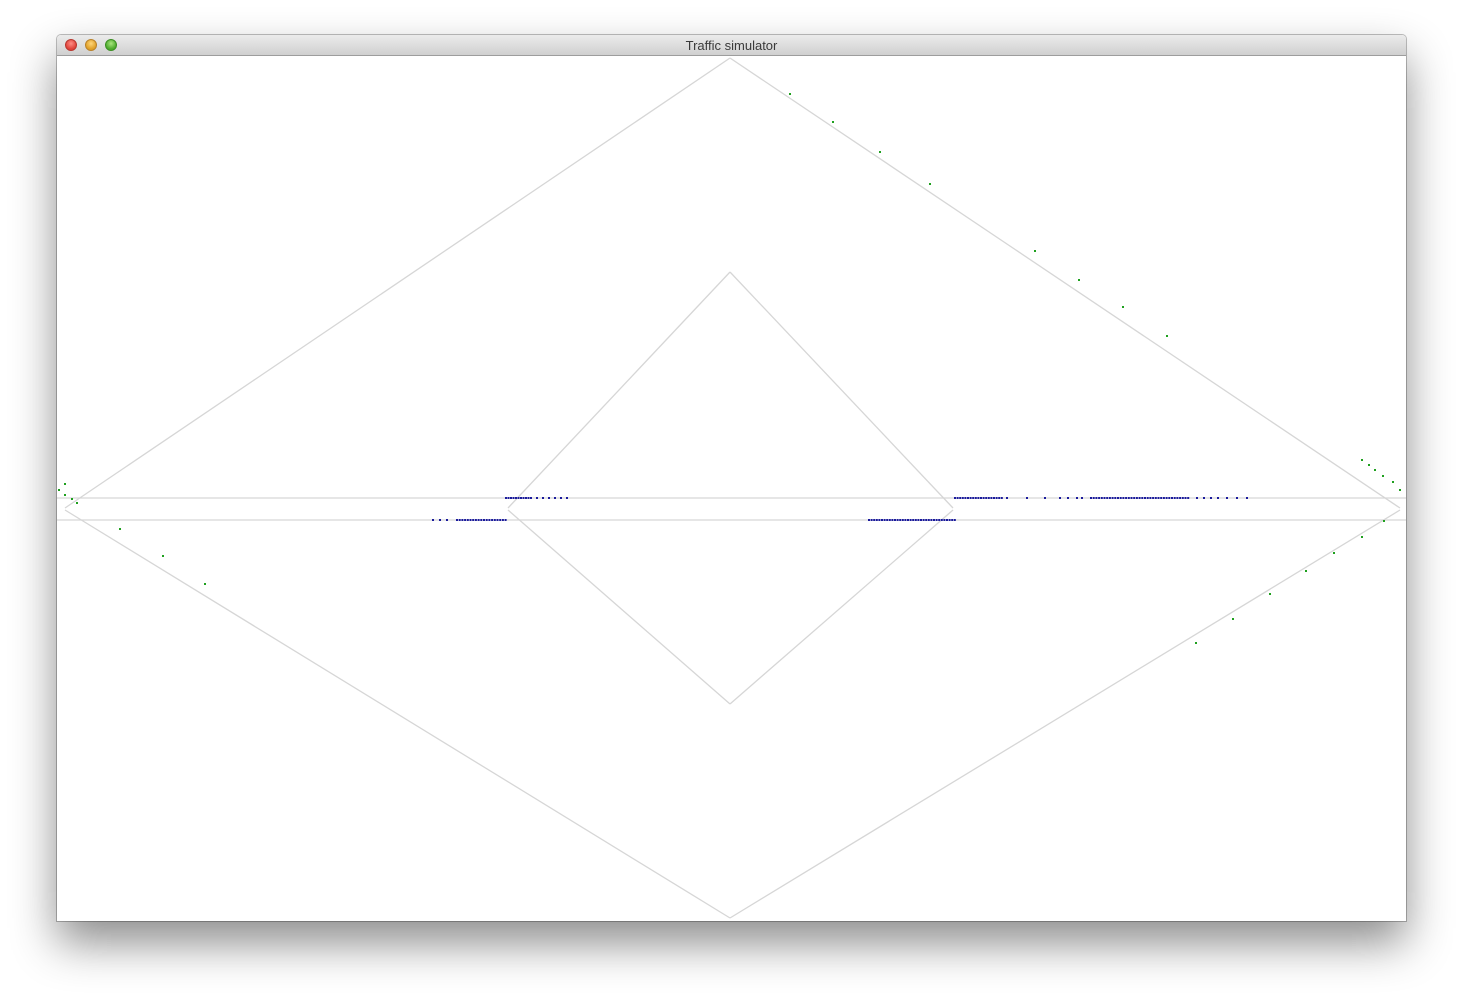  I want to click on road-inner-ne, so click(841, 390).